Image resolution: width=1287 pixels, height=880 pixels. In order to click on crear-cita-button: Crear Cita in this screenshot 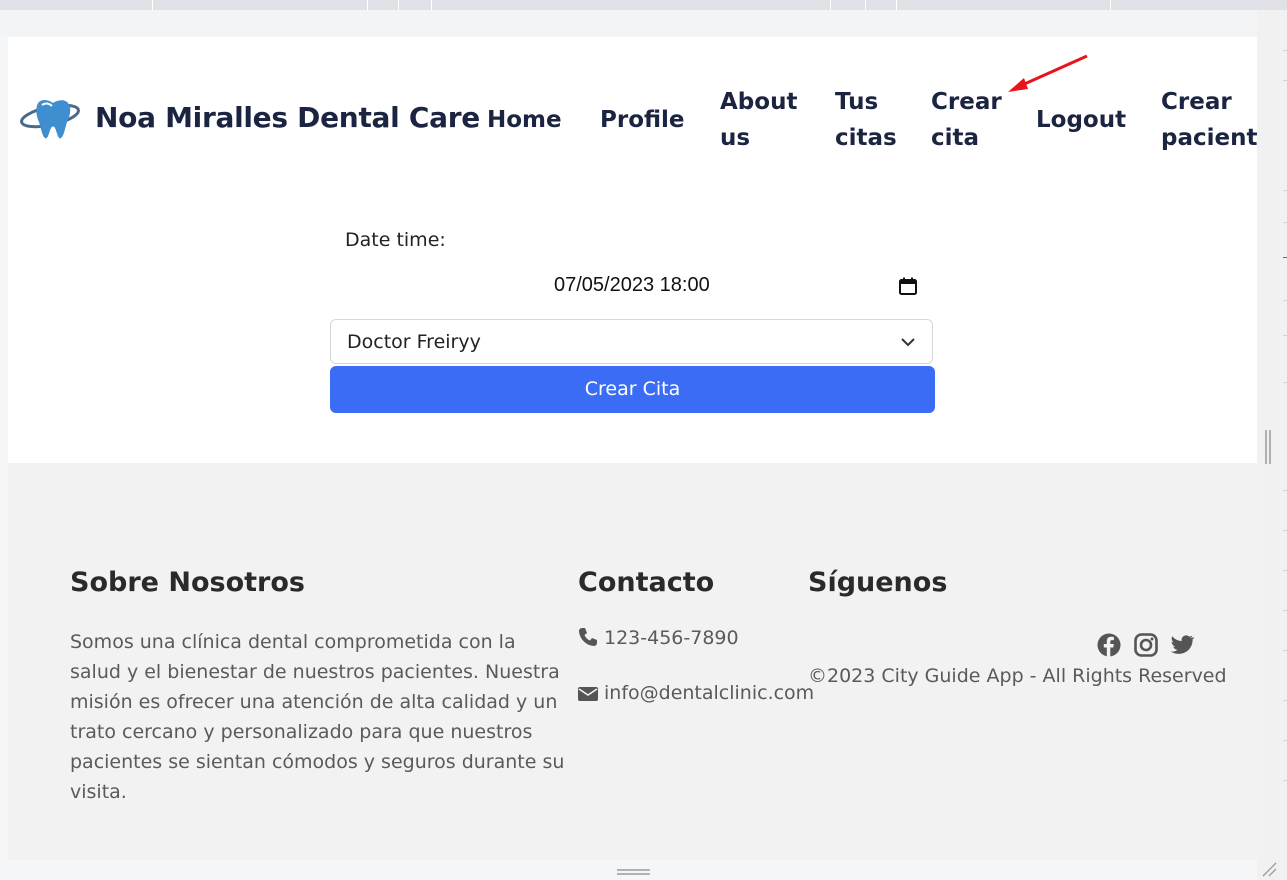, I will do `click(632, 389)`.